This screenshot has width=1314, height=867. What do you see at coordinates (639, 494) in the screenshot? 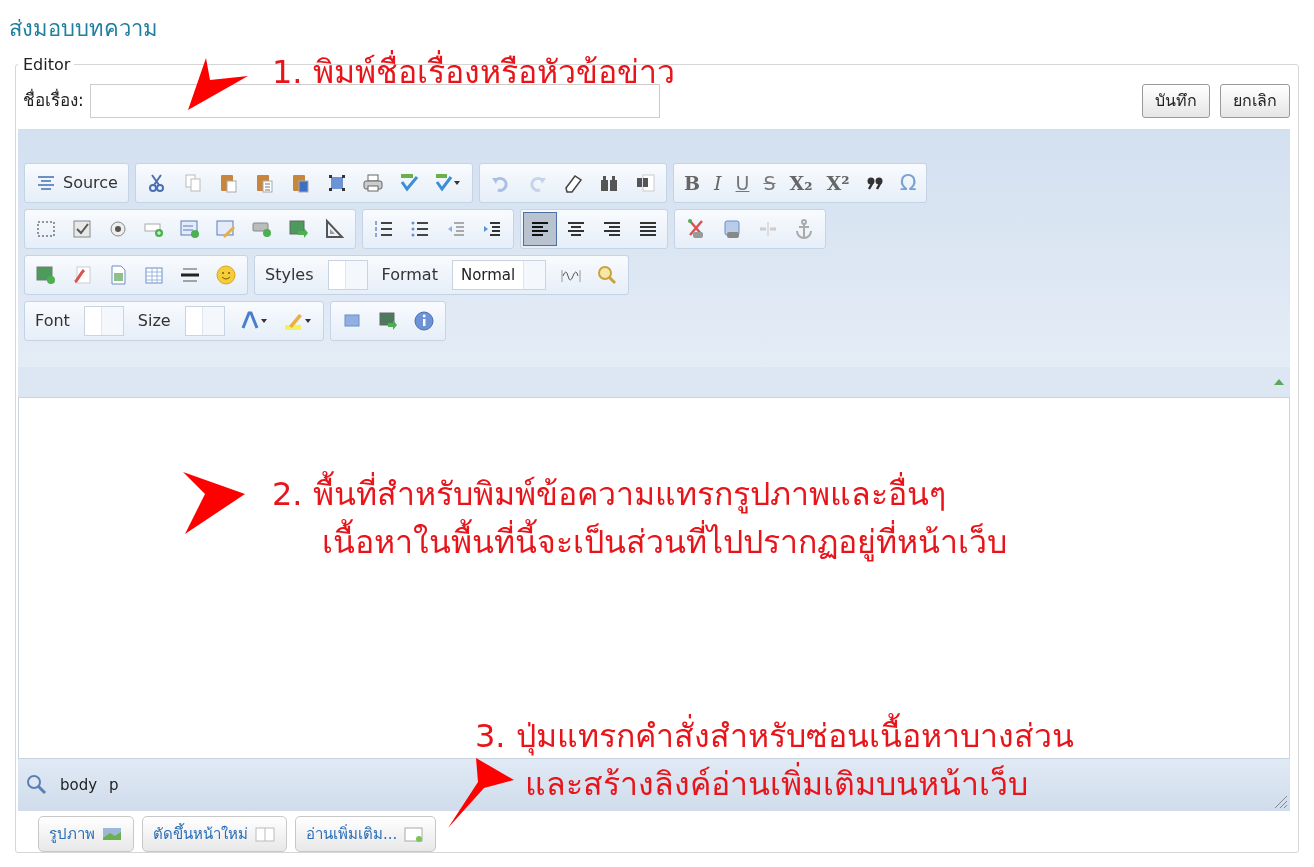
I see `annotation-text: 2. พื้นที่สำหรับพิมพ์ข้อความแทรกรูปภาพและอื่นๆ` at bounding box center [639, 494].